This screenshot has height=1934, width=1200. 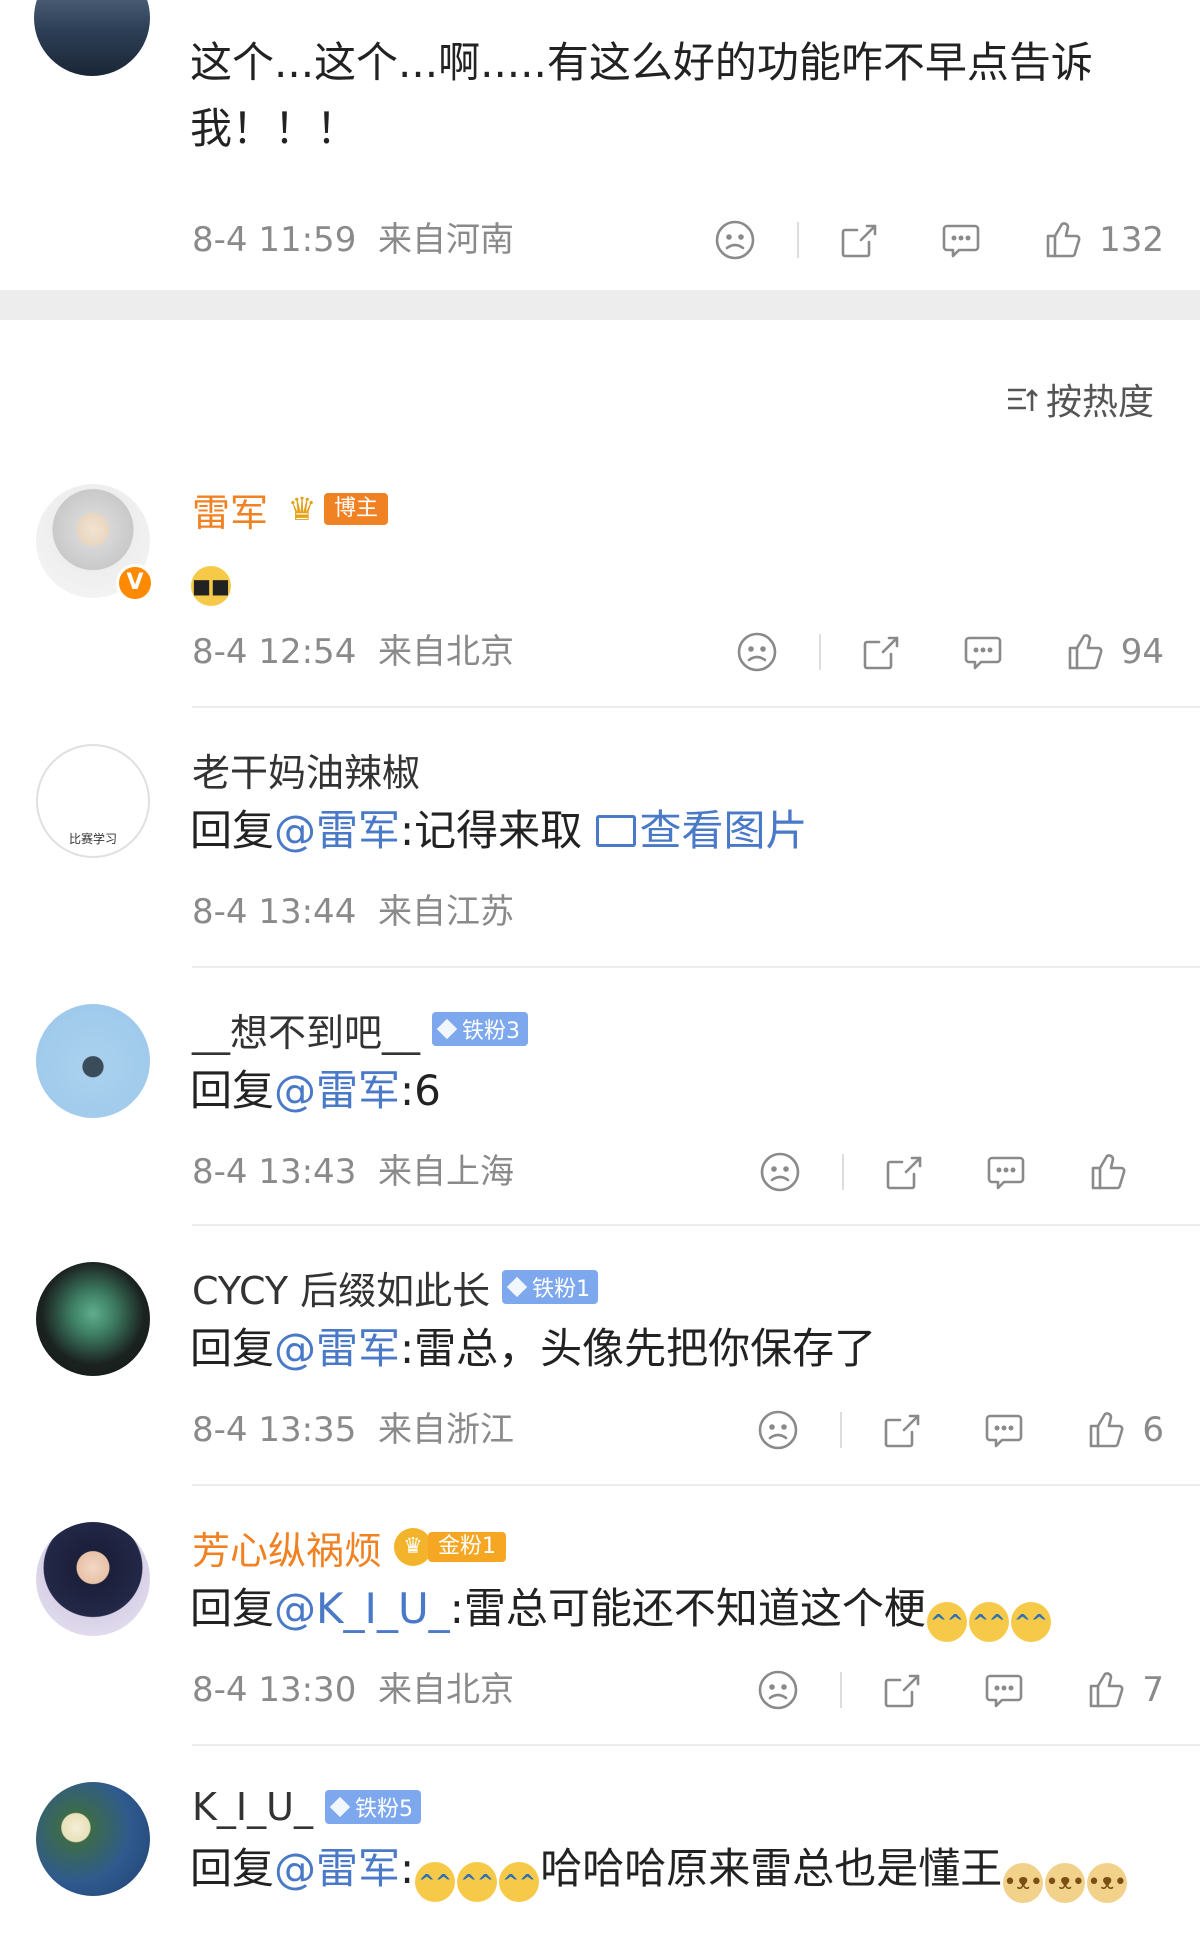 I want to click on user-name: 芳心纵祸烦, so click(x=287, y=1547).